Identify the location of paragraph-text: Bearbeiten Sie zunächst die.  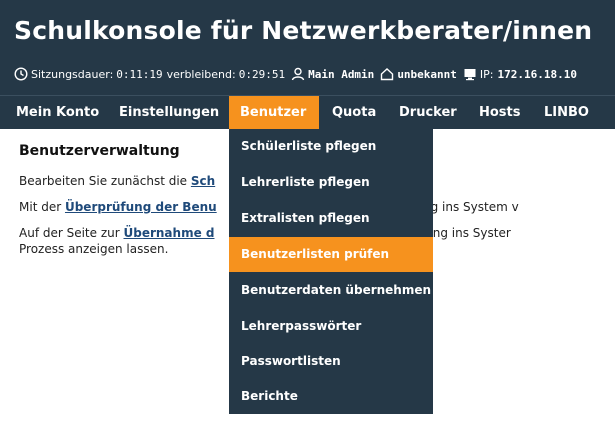
(105, 181).